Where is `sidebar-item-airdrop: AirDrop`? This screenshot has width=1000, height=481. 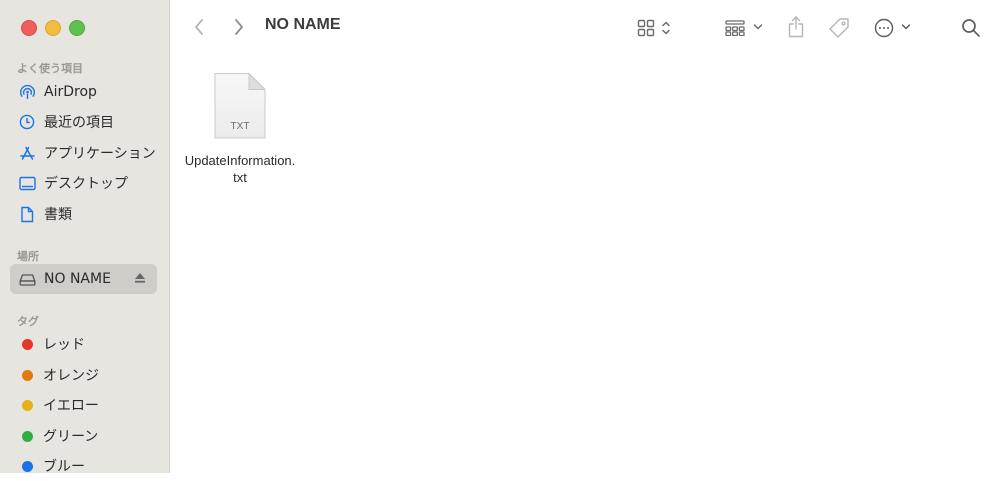 sidebar-item-airdrop: AirDrop is located at coordinates (83, 92).